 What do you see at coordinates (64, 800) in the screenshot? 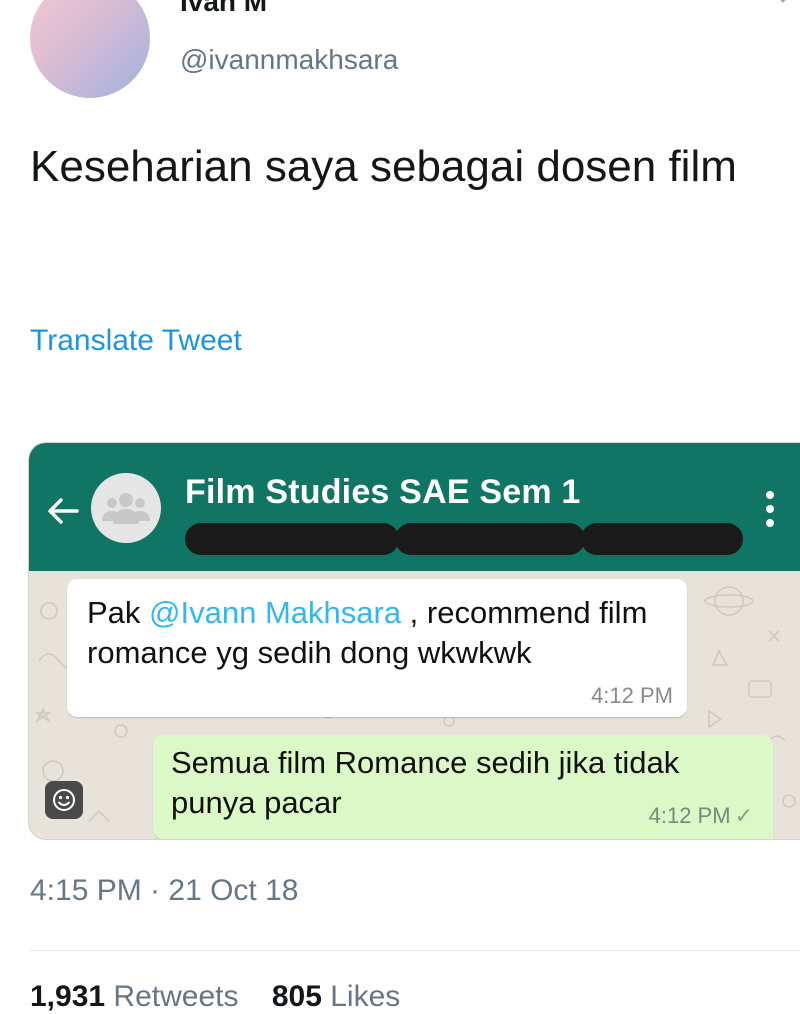
I see `emoji-icon` at bounding box center [64, 800].